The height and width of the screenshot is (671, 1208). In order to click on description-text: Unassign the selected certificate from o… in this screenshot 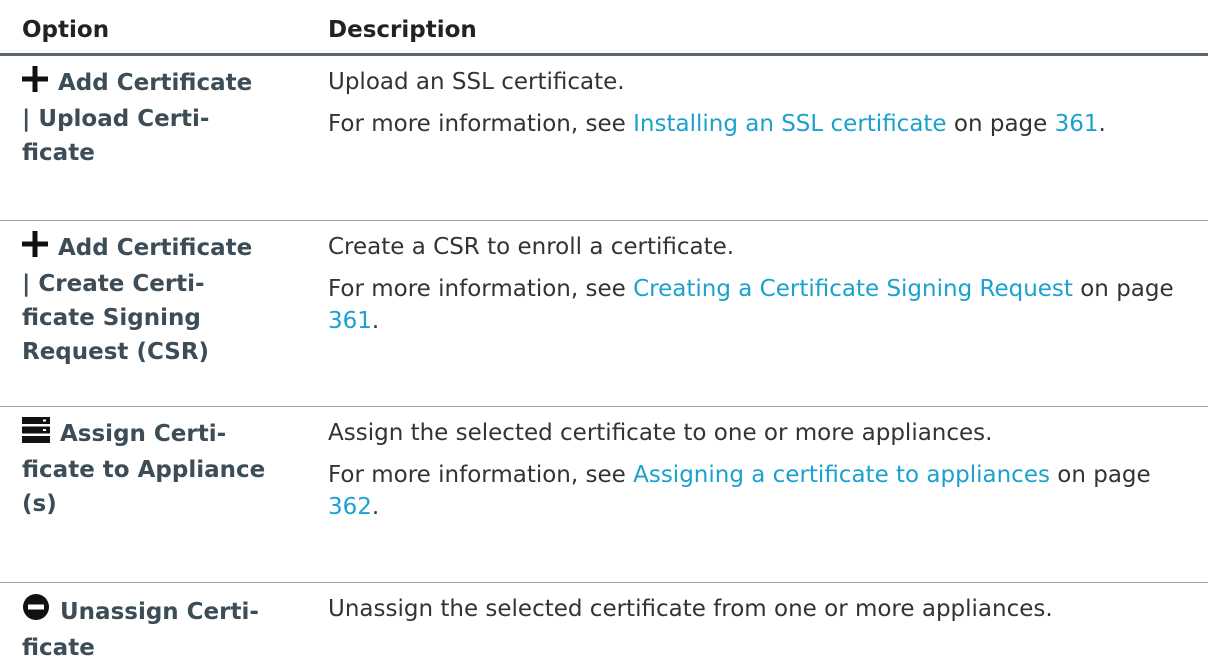, I will do `click(690, 609)`.